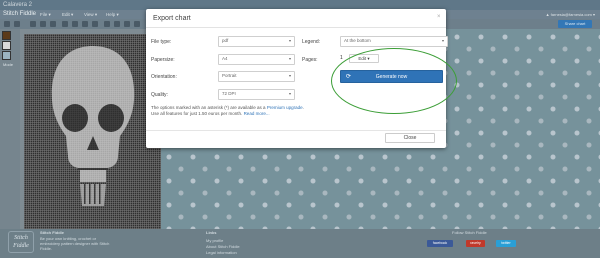 This screenshot has width=600, height=258. I want to click on legend-select: At the bottom ▾, so click(394, 41).